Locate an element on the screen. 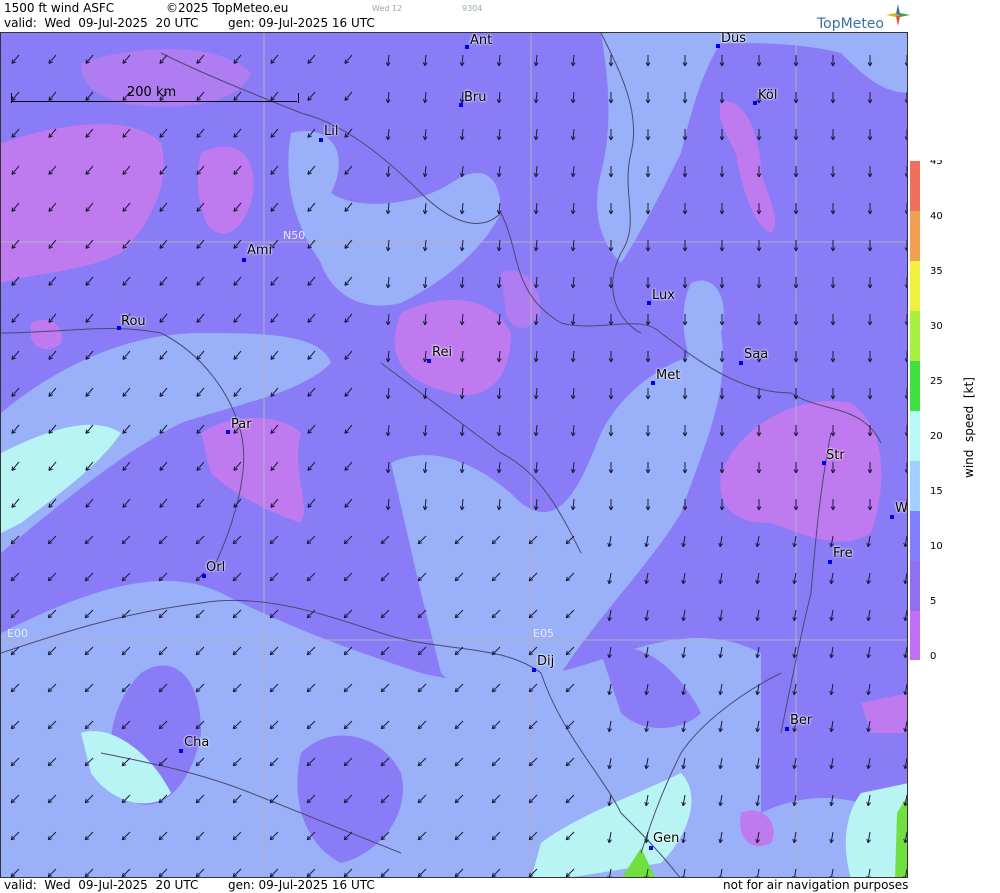 This screenshot has width=1000, height=893. city-label: W is located at coordinates (901, 508).